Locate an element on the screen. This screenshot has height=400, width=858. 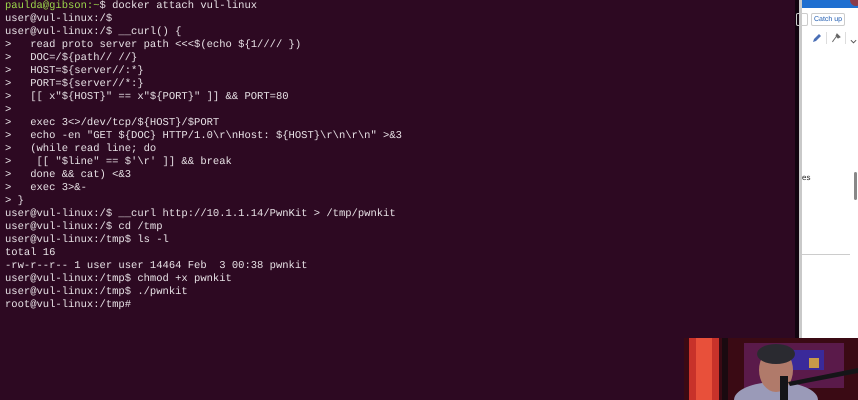
terminal-line: > echo -en "GET ${DOC} HTTP/1.0\r\nHost: ${HOST}\r\n\r\n" >&3 is located at coordinates (203, 136).